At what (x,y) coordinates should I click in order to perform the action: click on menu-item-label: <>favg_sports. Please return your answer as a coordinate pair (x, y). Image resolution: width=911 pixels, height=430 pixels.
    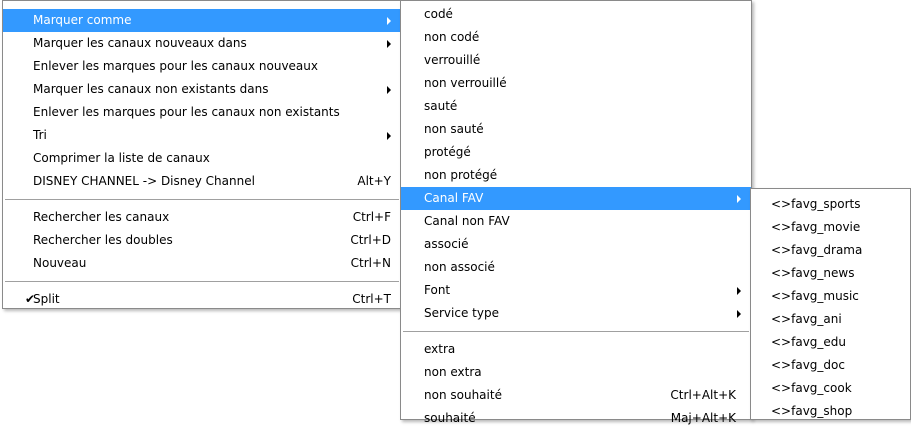
    Looking at the image, I should click on (816, 204).